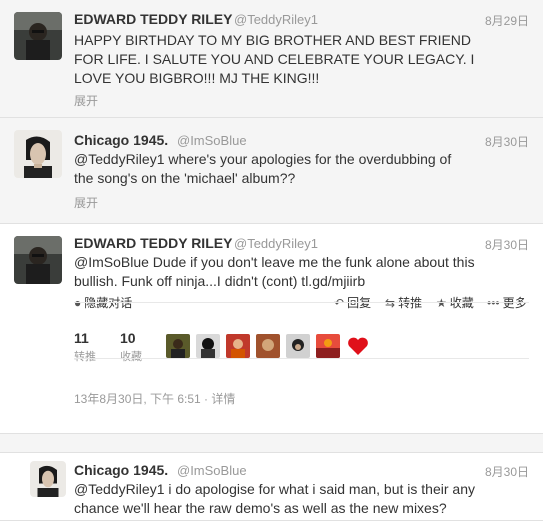 This screenshot has width=543, height=521. I want to click on reply-icon: ↶, so click(339, 303).